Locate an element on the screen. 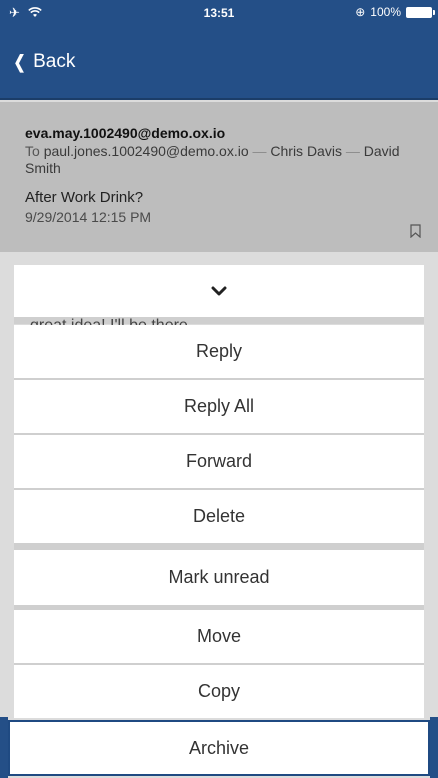 The height and width of the screenshot is (778, 438). reply-all-button: Reply All is located at coordinates (219, 406).